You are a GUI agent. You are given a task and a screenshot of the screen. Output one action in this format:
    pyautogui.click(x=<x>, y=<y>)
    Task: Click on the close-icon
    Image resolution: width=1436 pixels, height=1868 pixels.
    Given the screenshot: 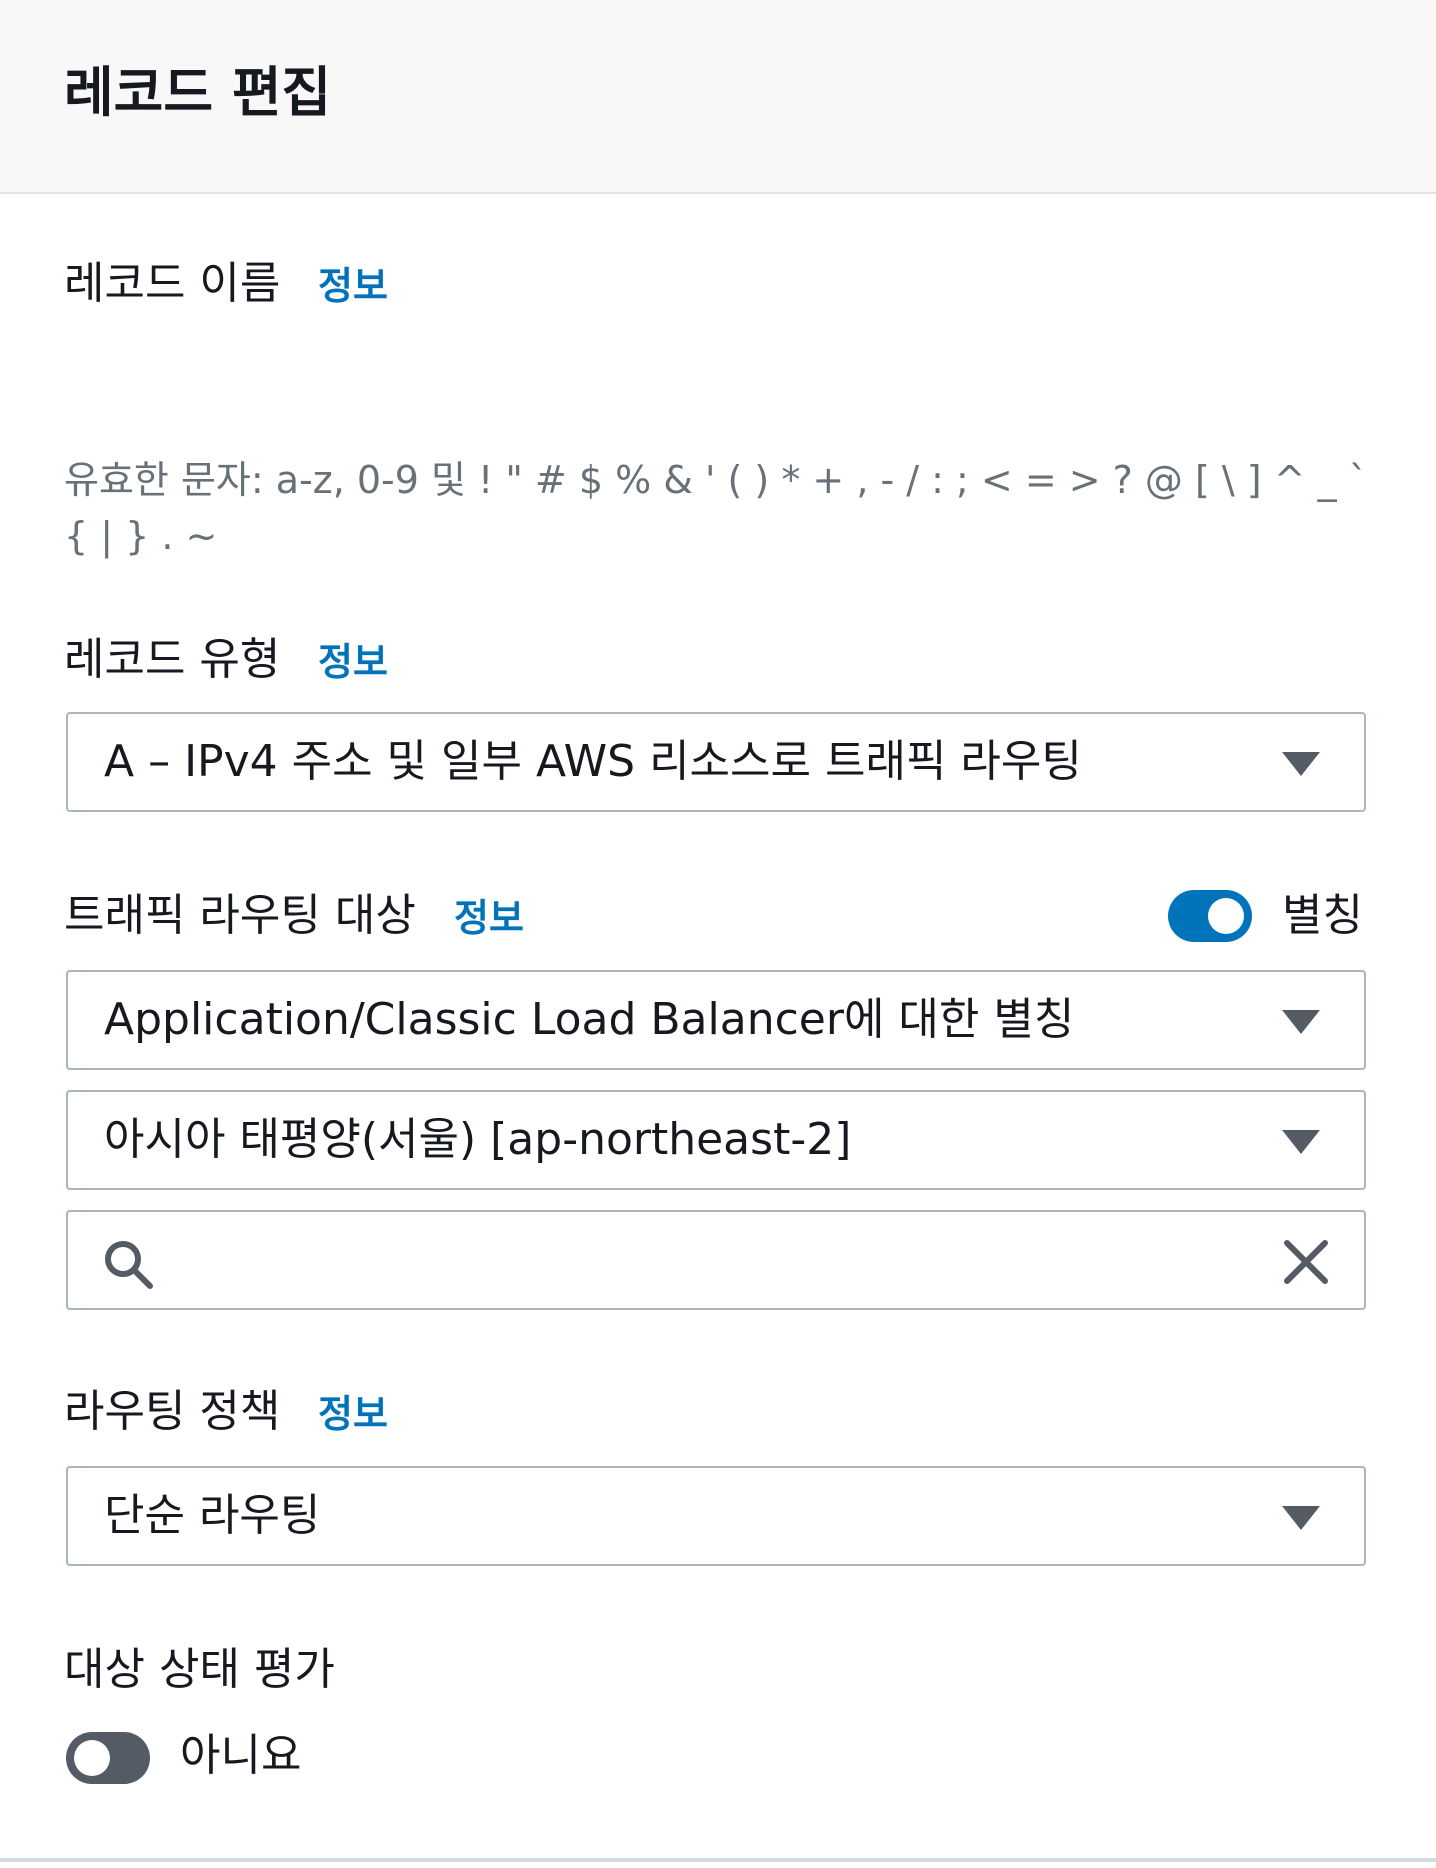 What is the action you would take?
    pyautogui.click(x=1306, y=1262)
    